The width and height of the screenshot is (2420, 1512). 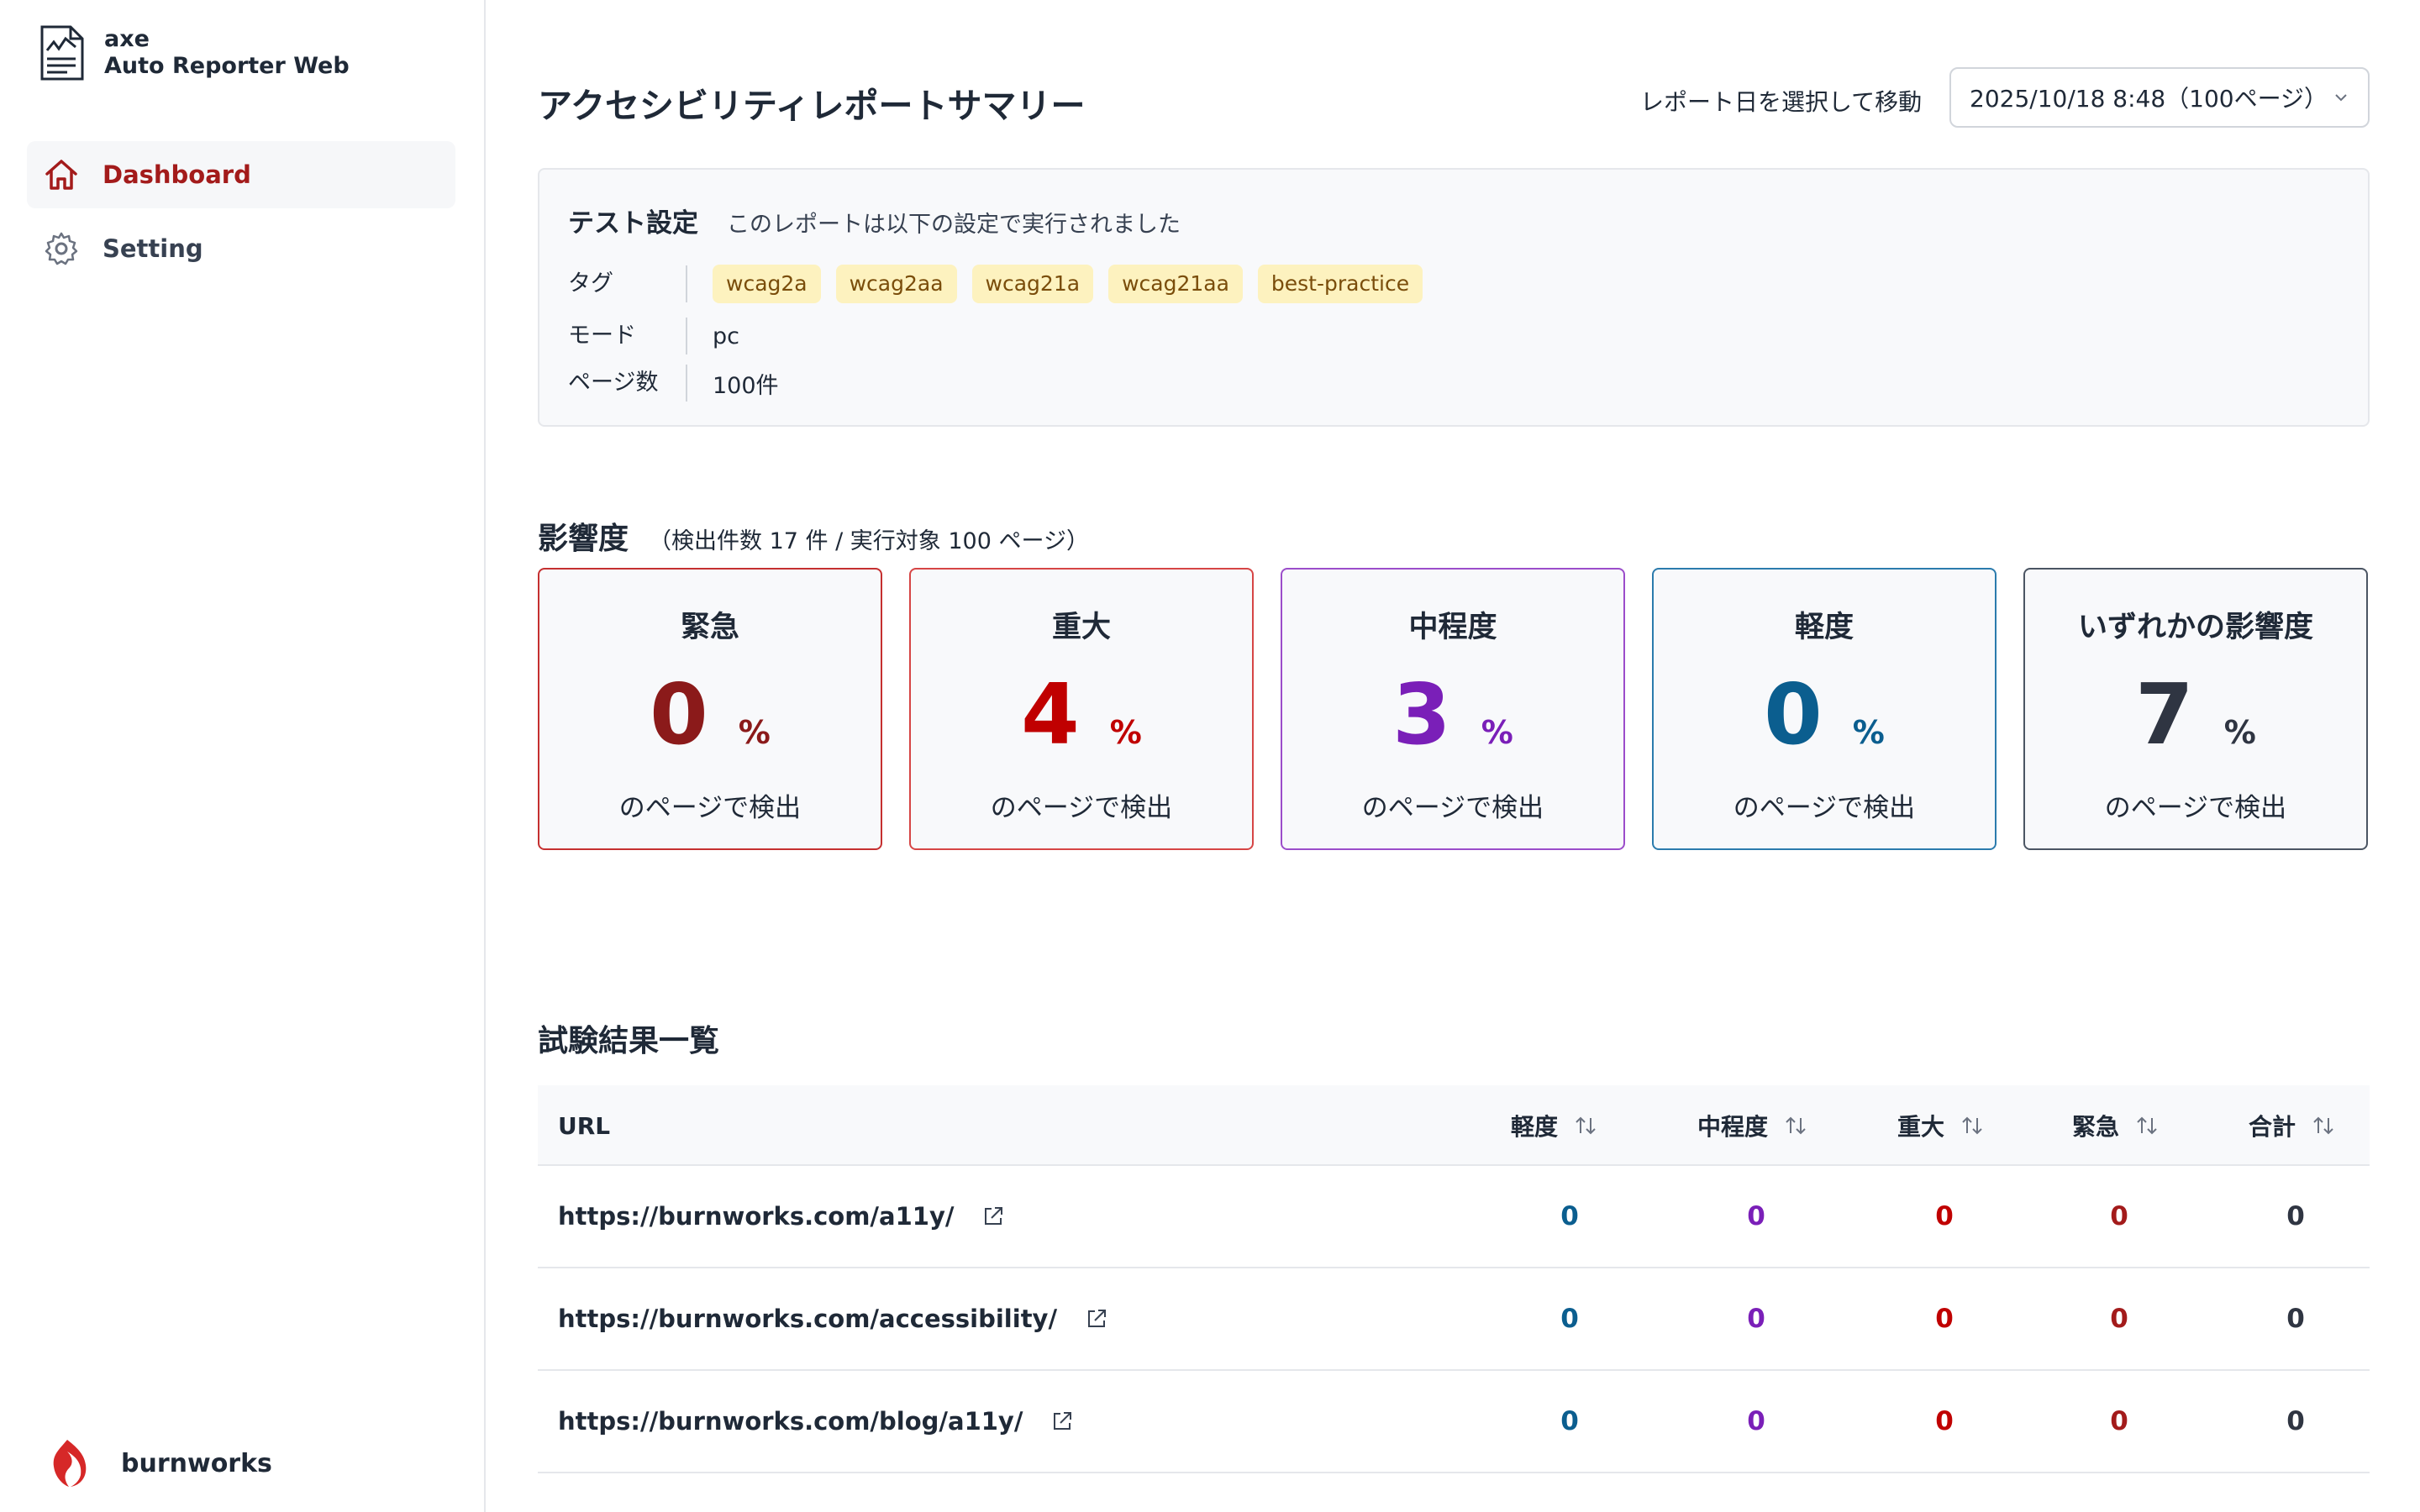 I want to click on tag-badge: wcag21aa, so click(x=1175, y=284).